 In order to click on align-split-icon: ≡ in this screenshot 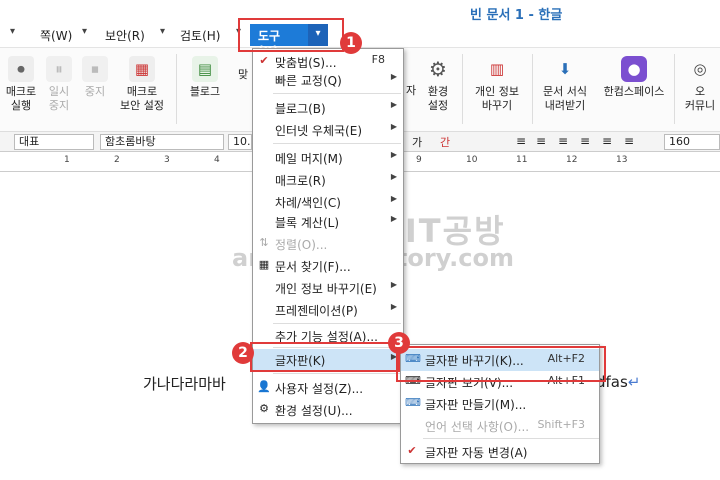, I will do `click(629, 141)`.